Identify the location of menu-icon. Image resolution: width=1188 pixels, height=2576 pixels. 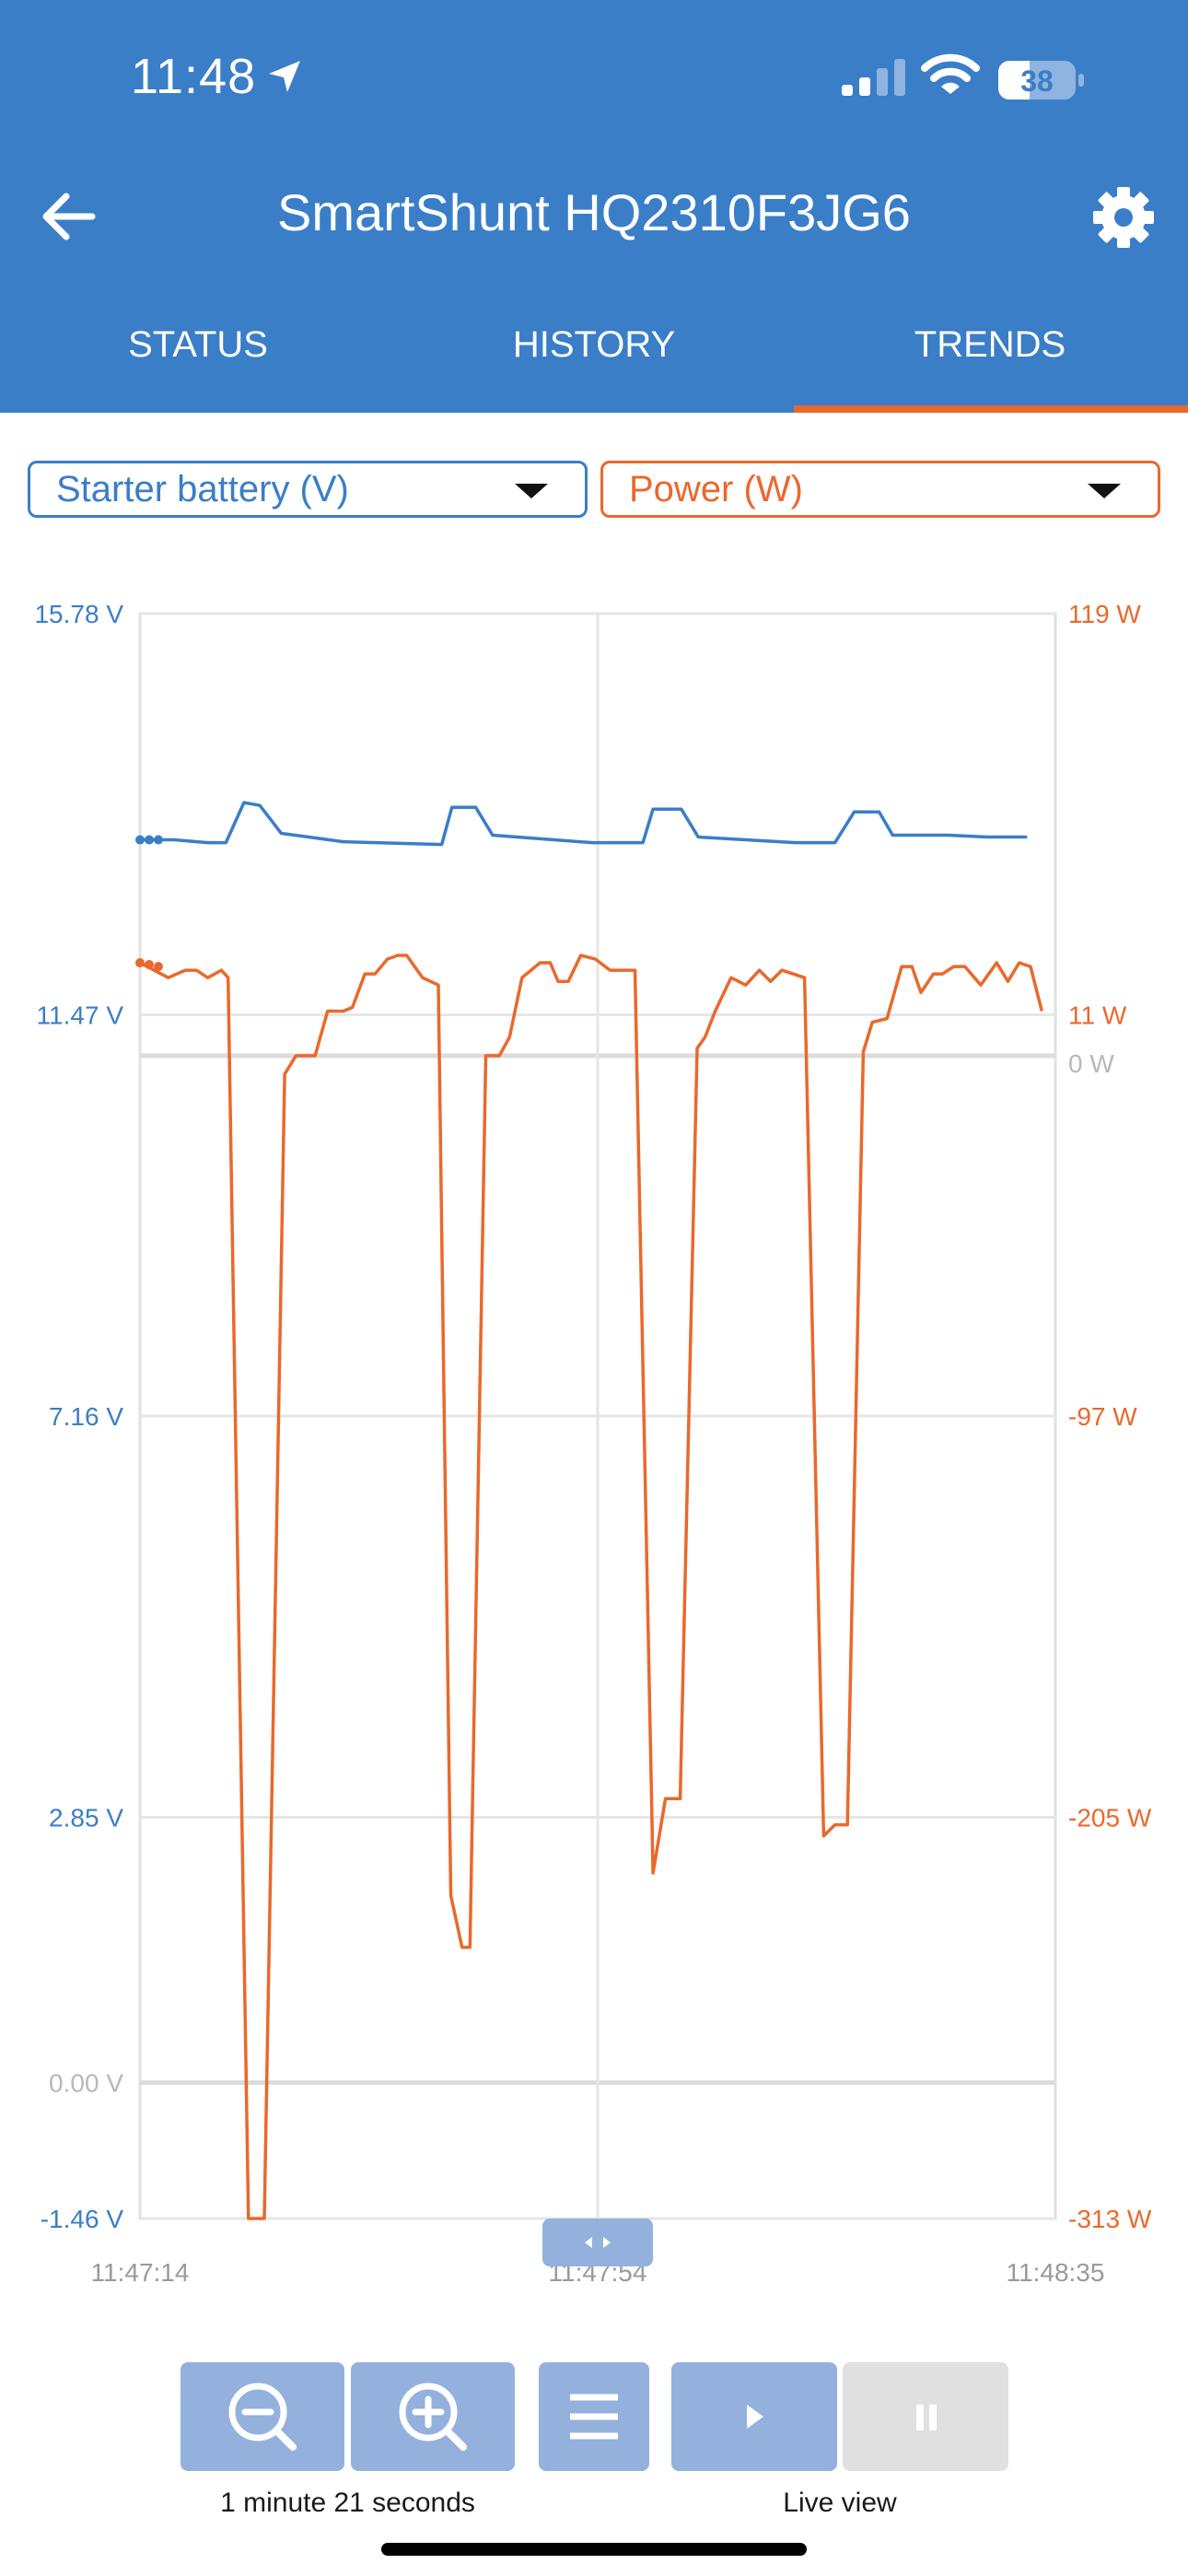
(594, 2417).